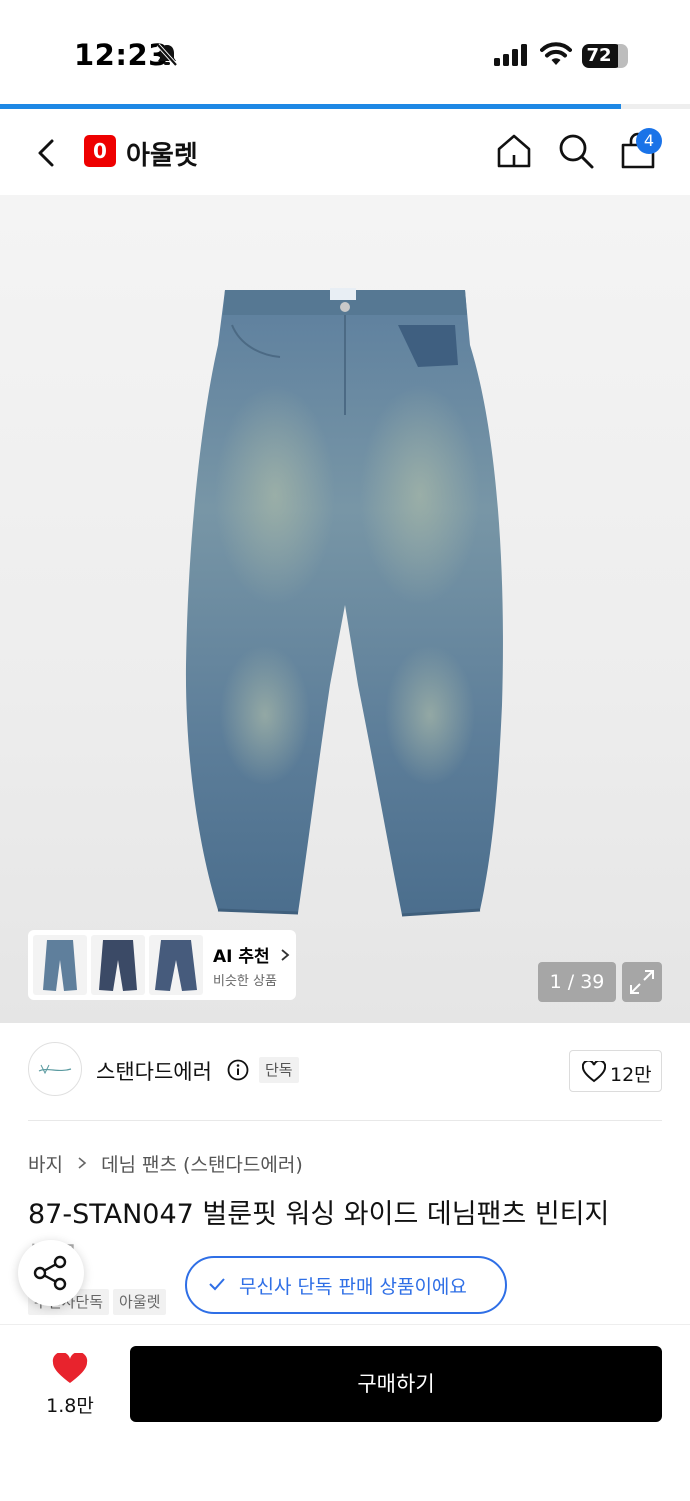  I want to click on brand-avatar, so click(55, 1069).